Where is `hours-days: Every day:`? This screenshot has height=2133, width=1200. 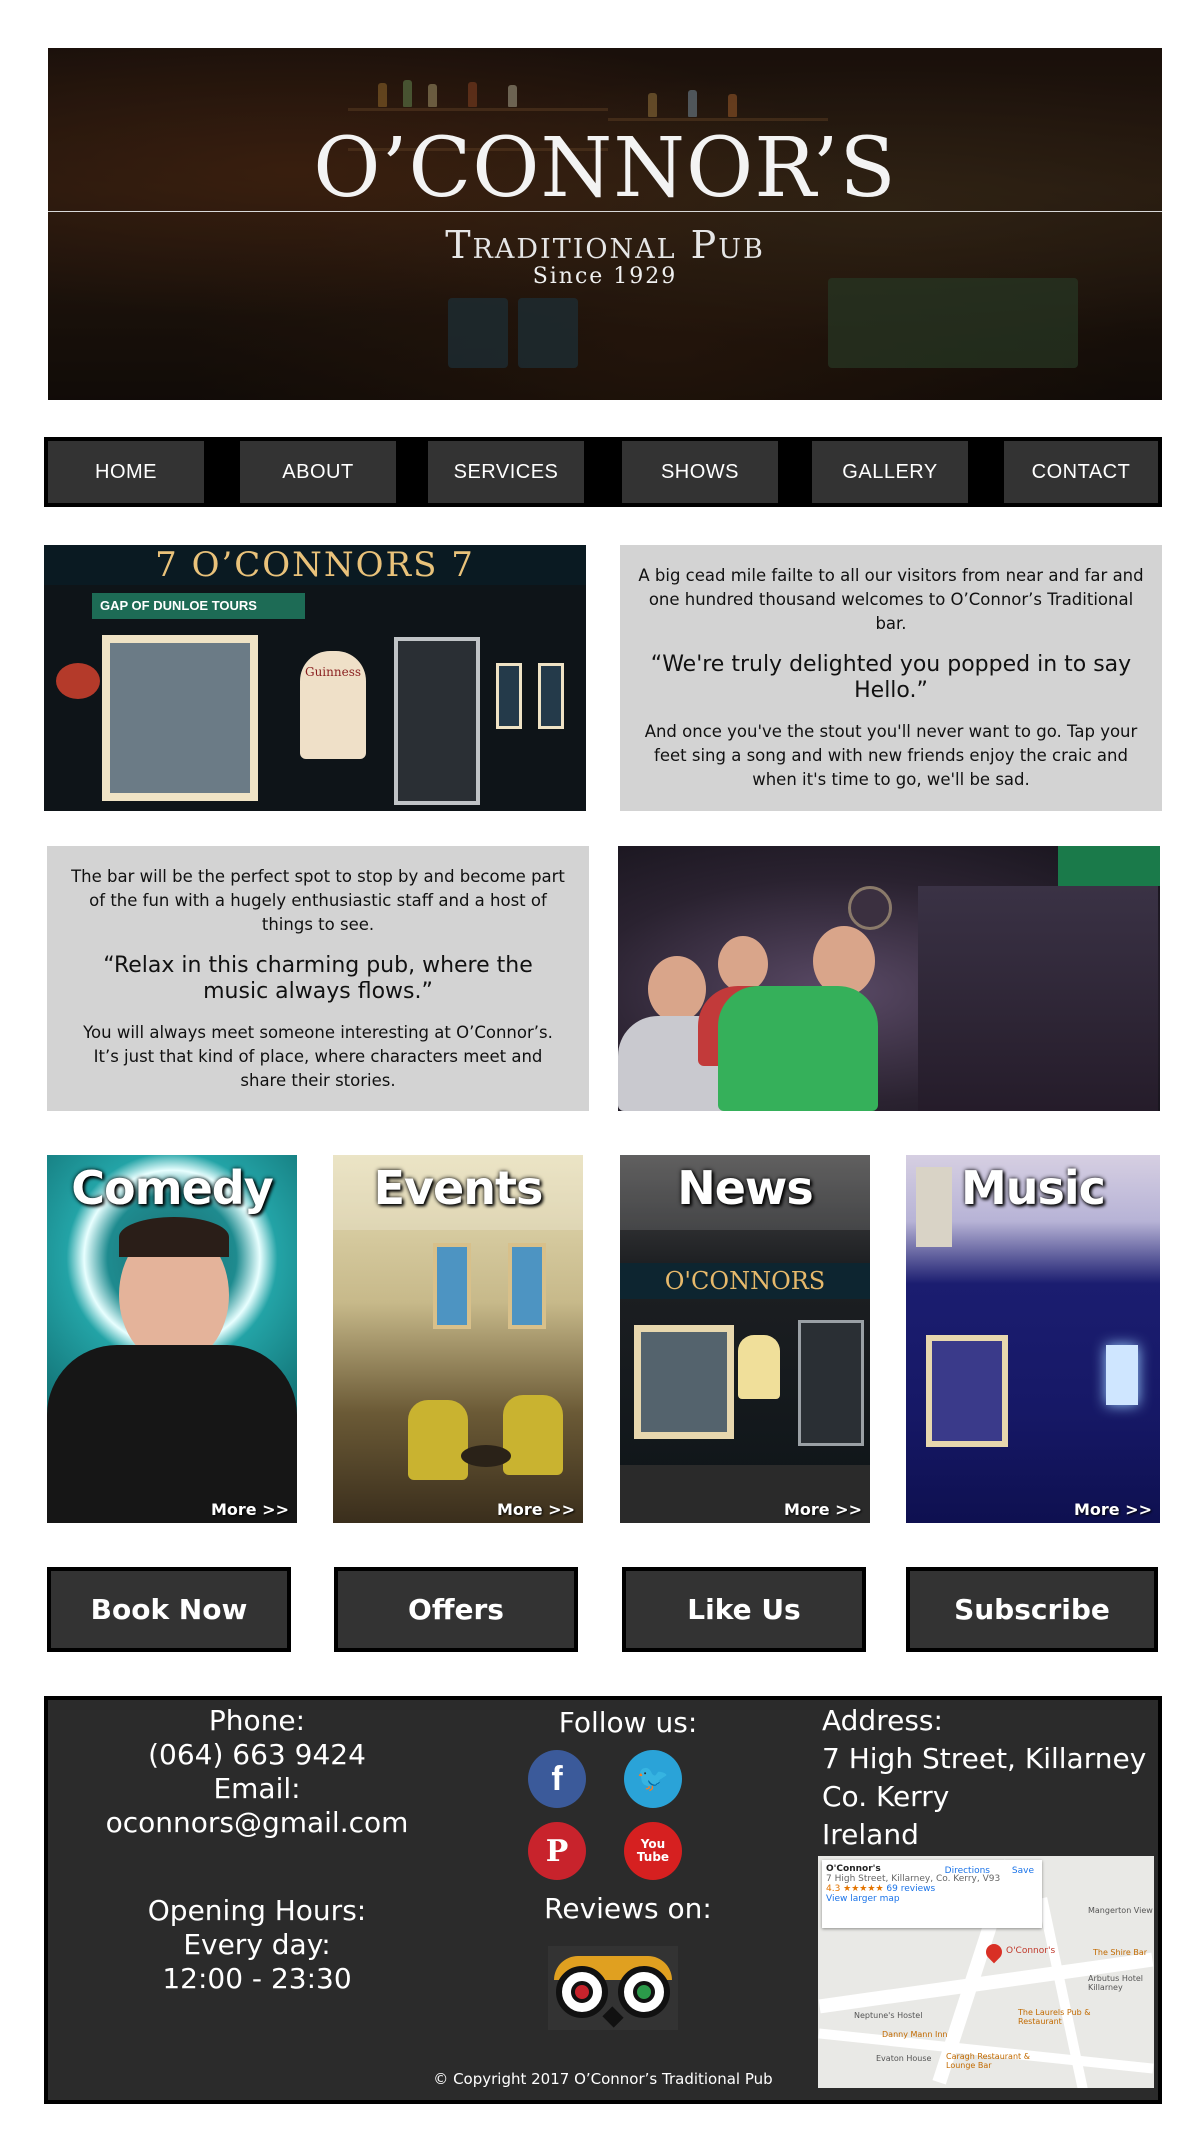 hours-days: Every day: is located at coordinates (257, 1944).